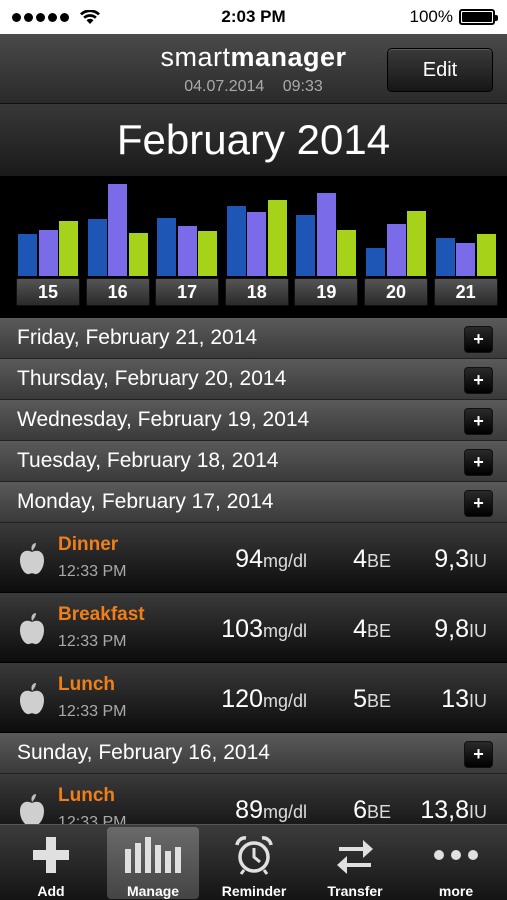 This screenshot has width=507, height=900. I want to click on chart-tick-label: 20, so click(396, 292).